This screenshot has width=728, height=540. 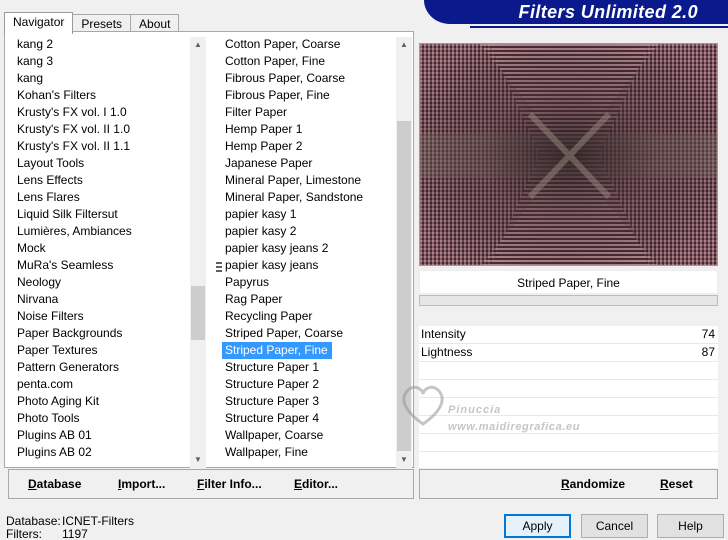 What do you see at coordinates (102, 299) in the screenshot?
I see `list-item: Nirvana` at bounding box center [102, 299].